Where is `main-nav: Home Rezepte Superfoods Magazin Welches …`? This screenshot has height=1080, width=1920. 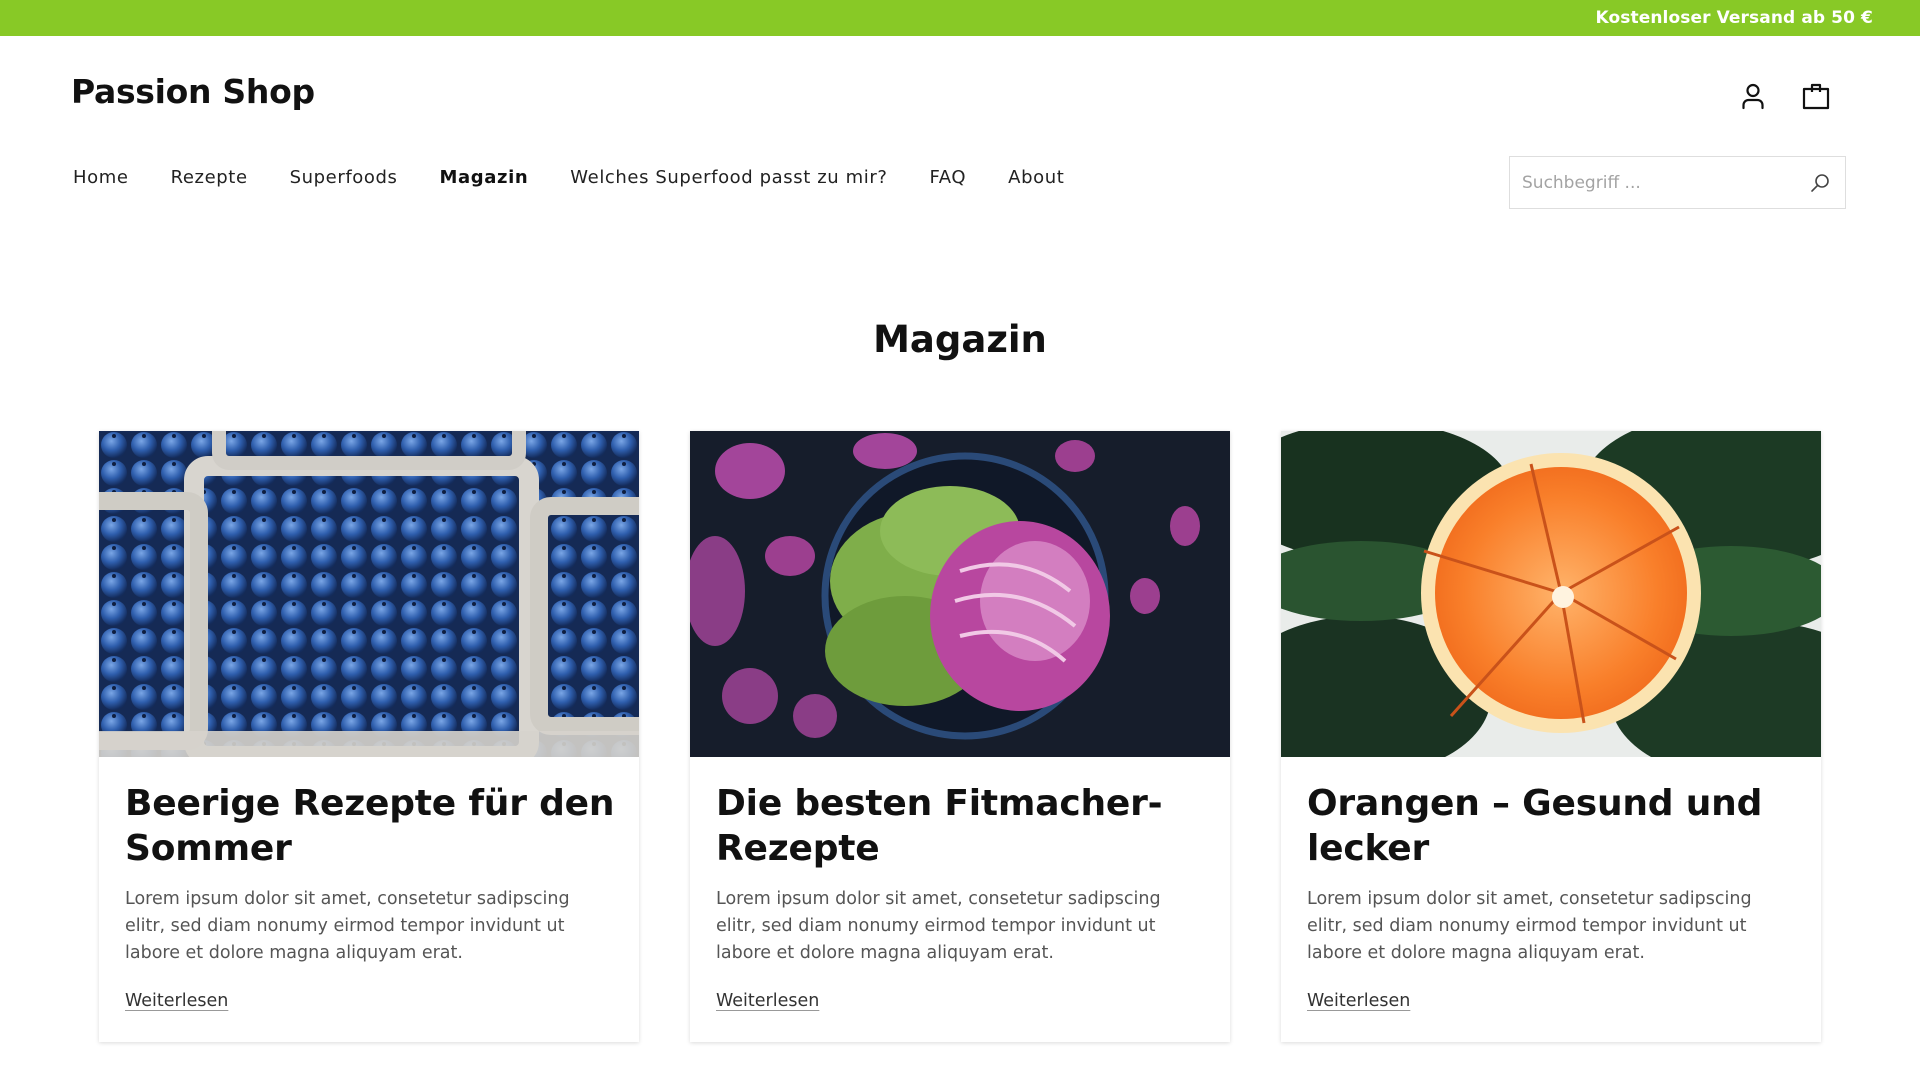
main-nav: Home Rezepte Superfoods Magazin Welches … is located at coordinates (589, 177).